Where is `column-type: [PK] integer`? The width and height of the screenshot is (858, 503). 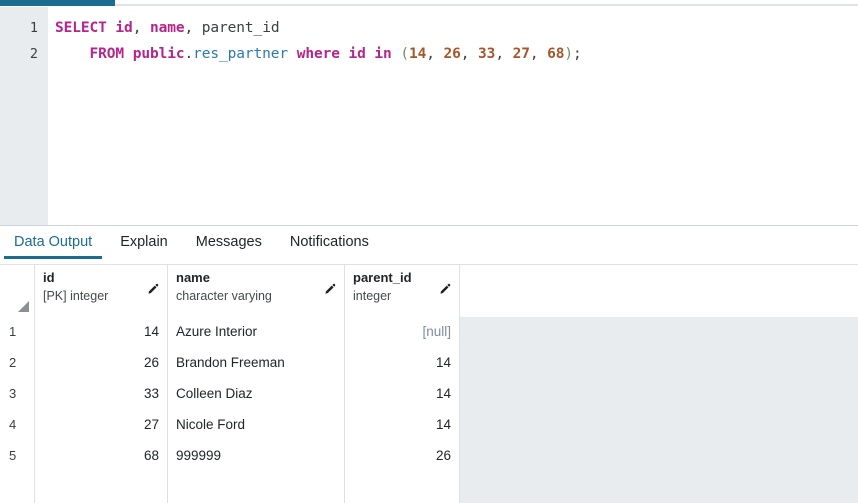
column-type: [PK] integer is located at coordinates (76, 296).